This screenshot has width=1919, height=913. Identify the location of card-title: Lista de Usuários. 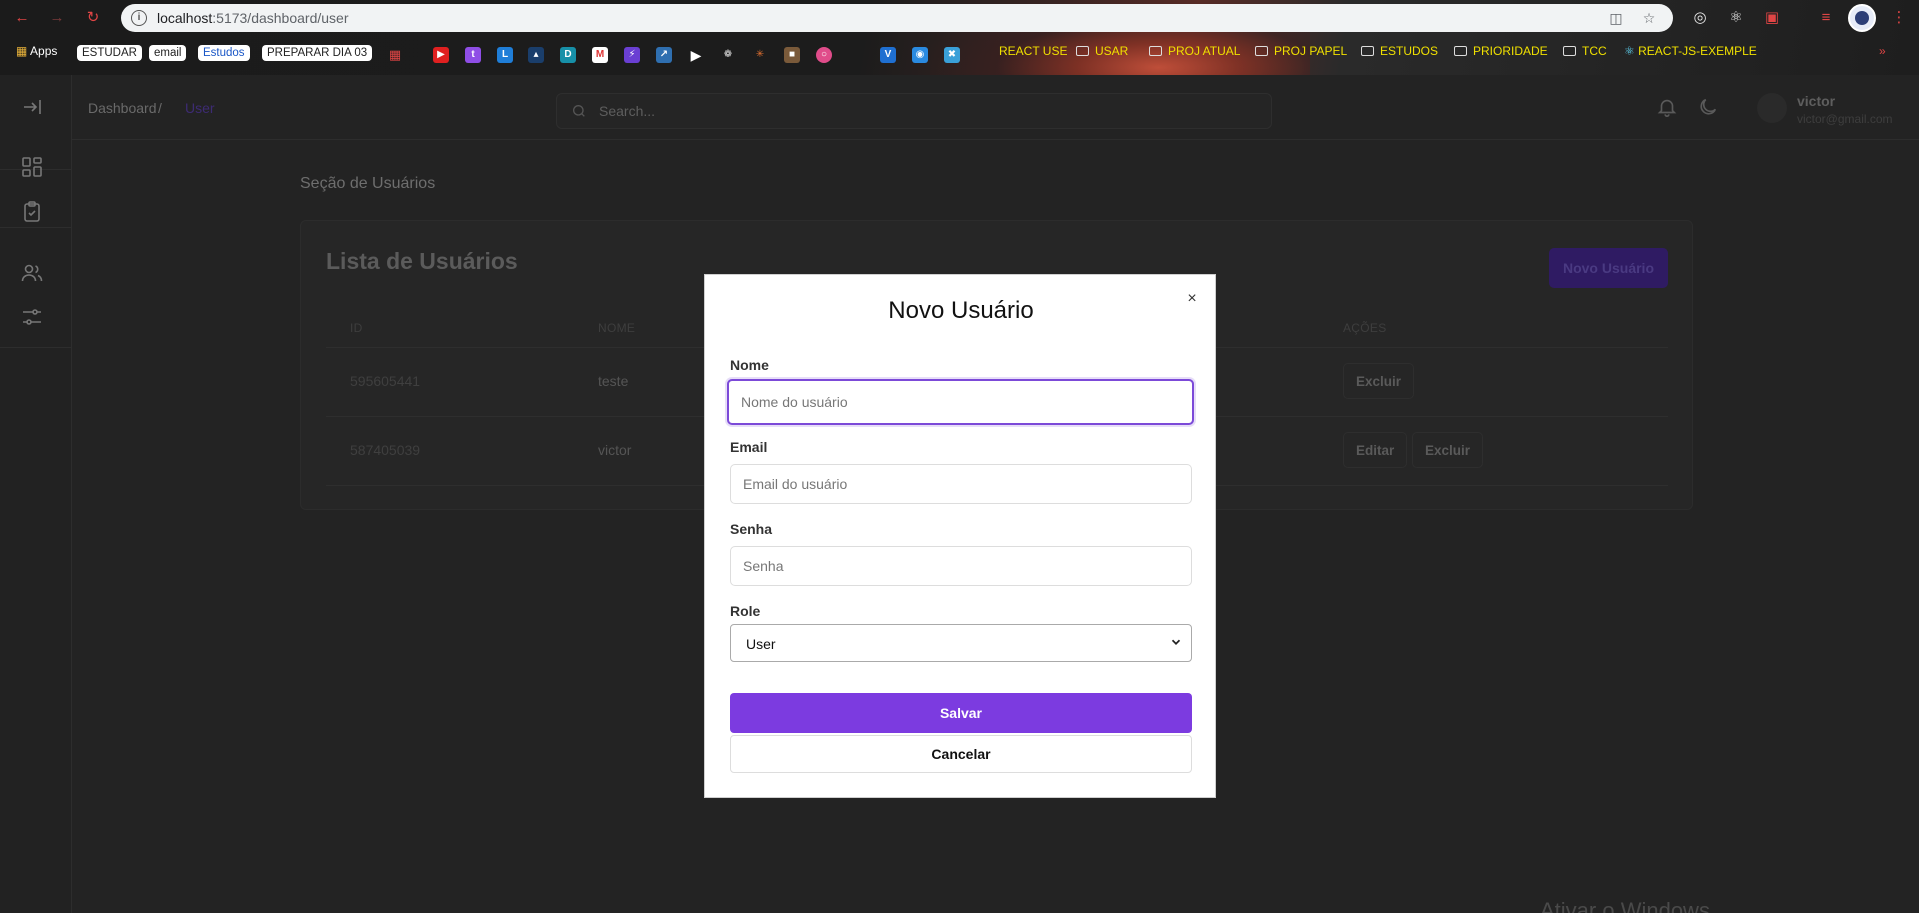
(422, 261).